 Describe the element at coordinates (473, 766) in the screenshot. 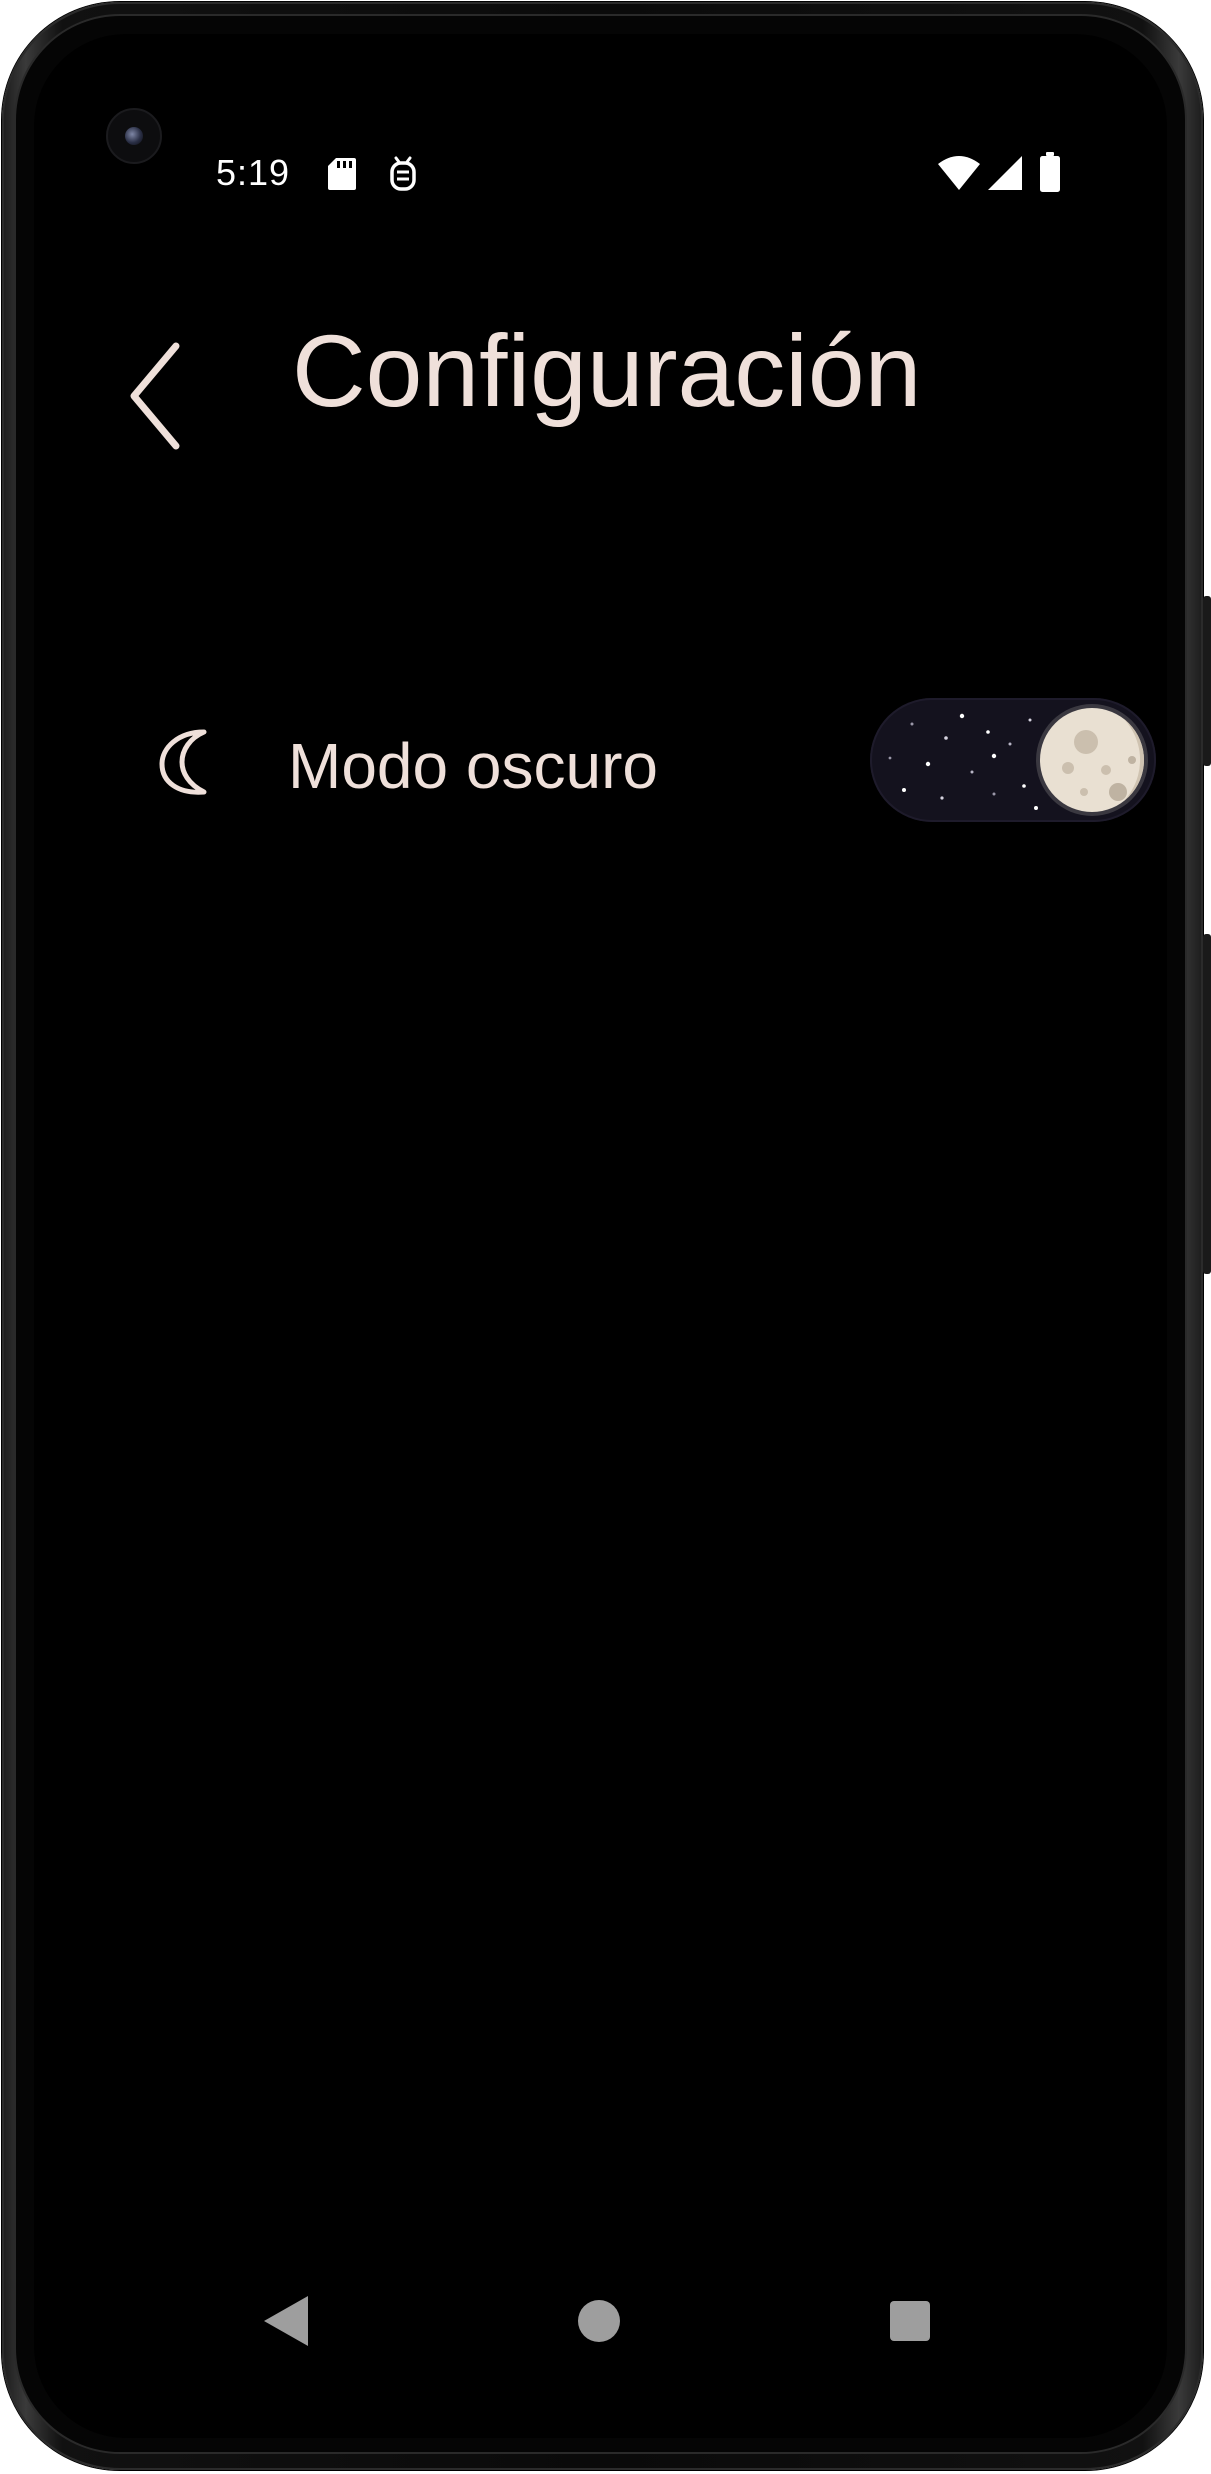

I see `dark-mode-label: Modo oscuro` at that location.